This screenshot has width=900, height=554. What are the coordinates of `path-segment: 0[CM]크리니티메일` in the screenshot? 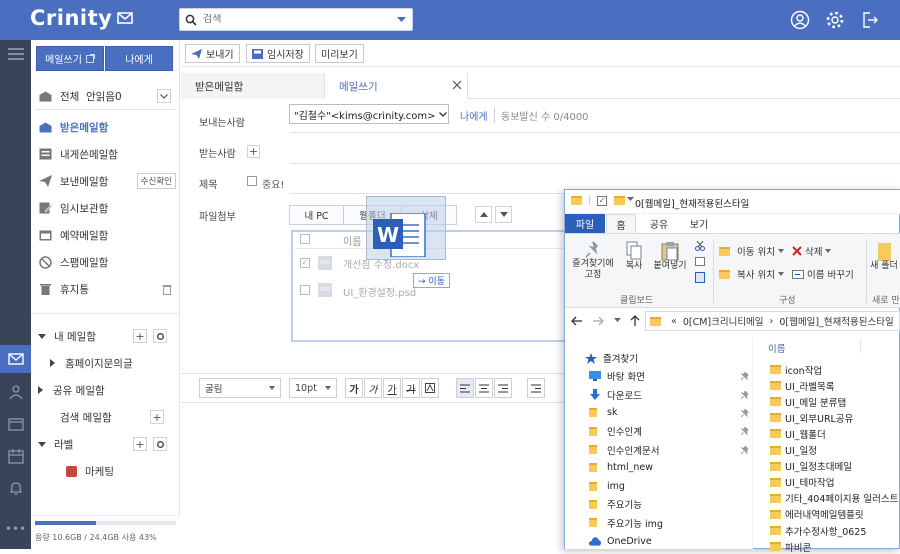 It's located at (723, 321).